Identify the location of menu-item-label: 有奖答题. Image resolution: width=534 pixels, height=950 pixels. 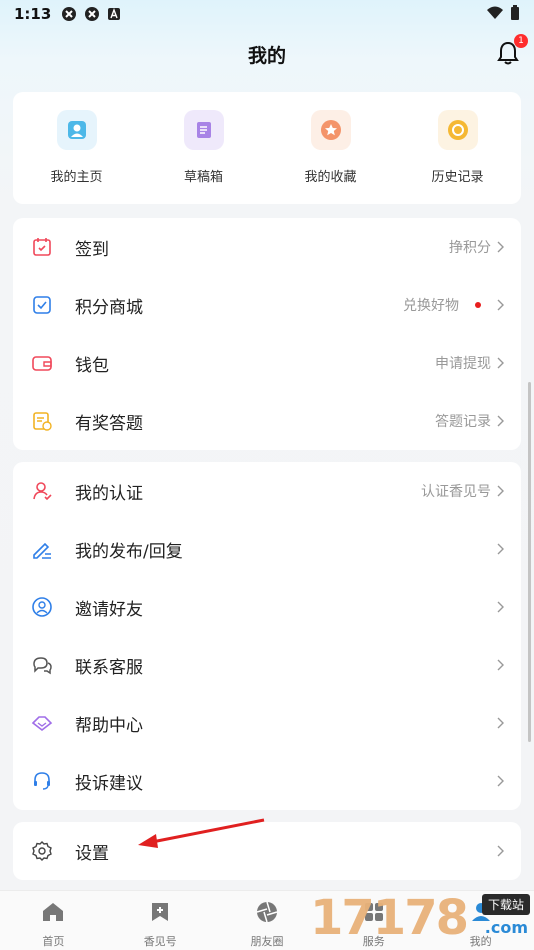
(109, 423).